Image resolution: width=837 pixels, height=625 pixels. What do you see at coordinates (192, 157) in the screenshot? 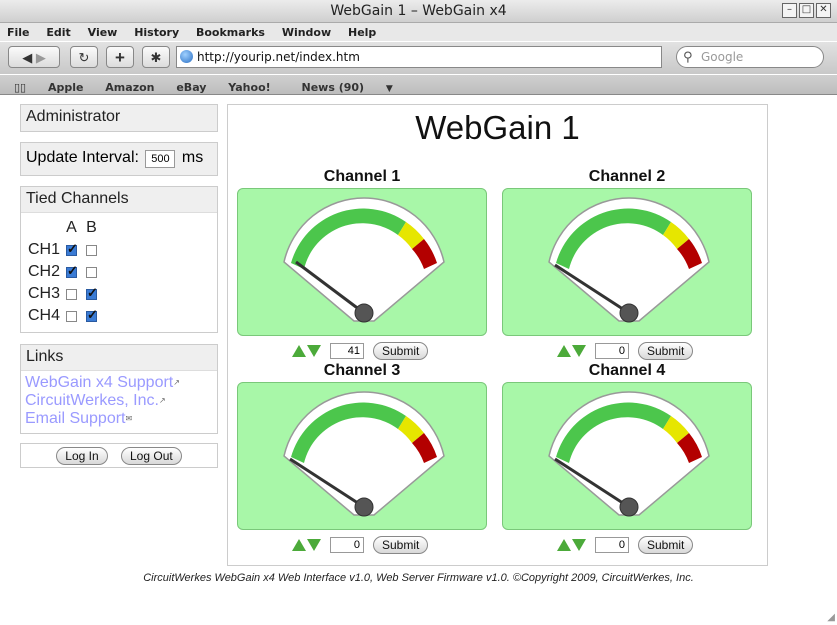
I see `interval-unit: ms` at bounding box center [192, 157].